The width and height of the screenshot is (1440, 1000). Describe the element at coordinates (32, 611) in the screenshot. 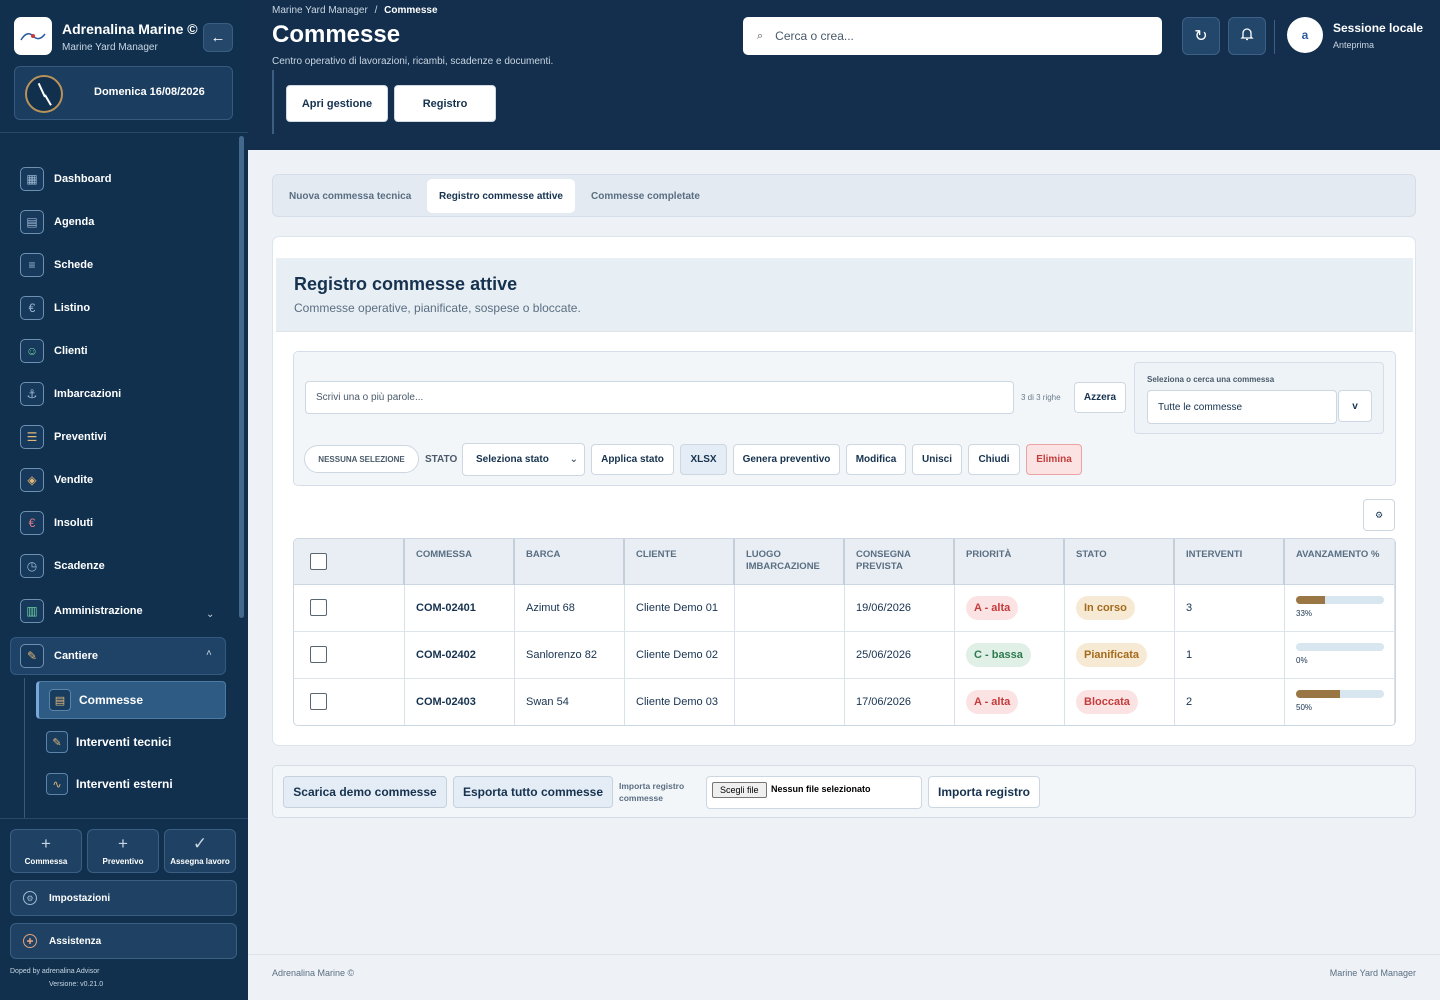

I see `building-icon: ▥` at that location.